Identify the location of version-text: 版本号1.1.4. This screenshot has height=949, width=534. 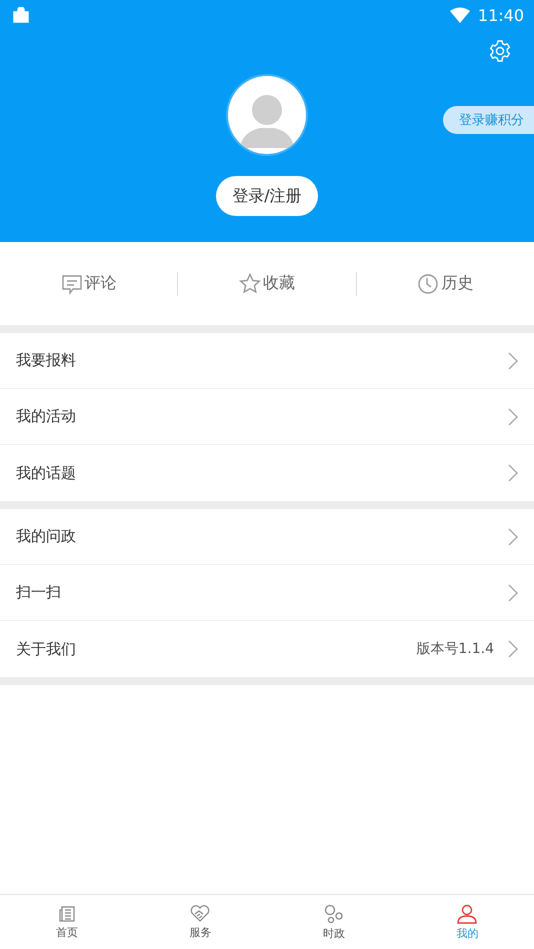
(455, 649).